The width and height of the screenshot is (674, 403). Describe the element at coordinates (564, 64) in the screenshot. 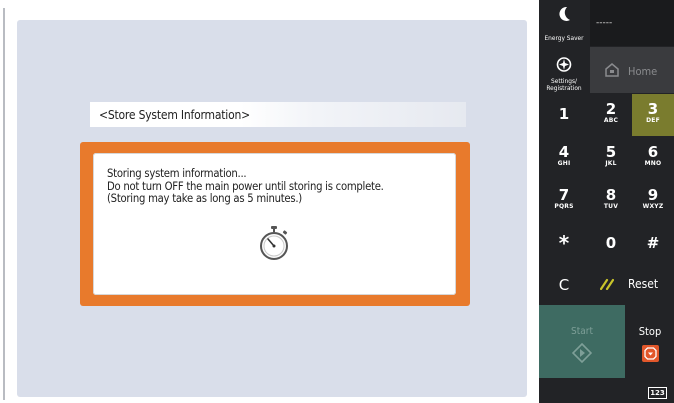

I see `settings-icon` at that location.